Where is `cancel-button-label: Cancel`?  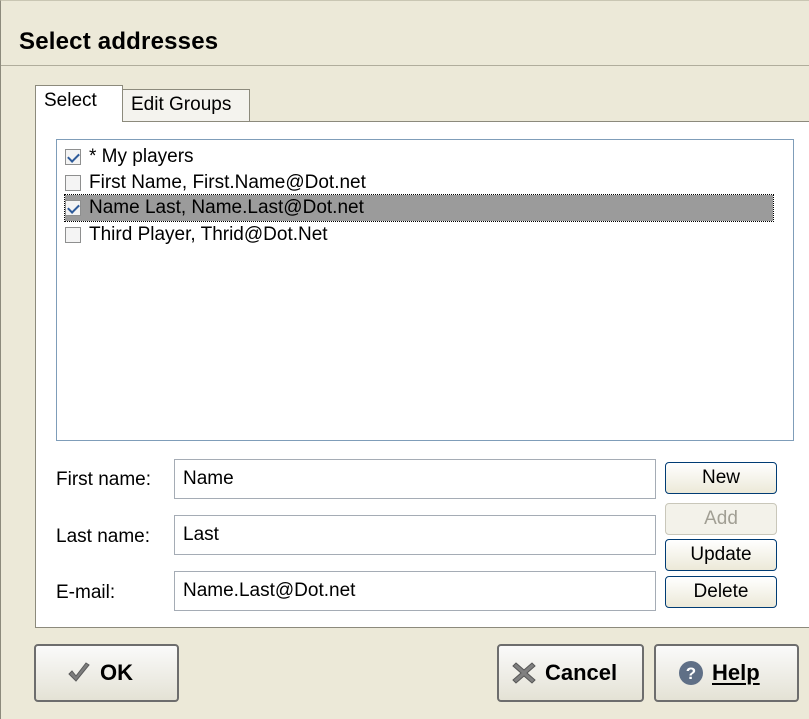
cancel-button-label: Cancel is located at coordinates (581, 672).